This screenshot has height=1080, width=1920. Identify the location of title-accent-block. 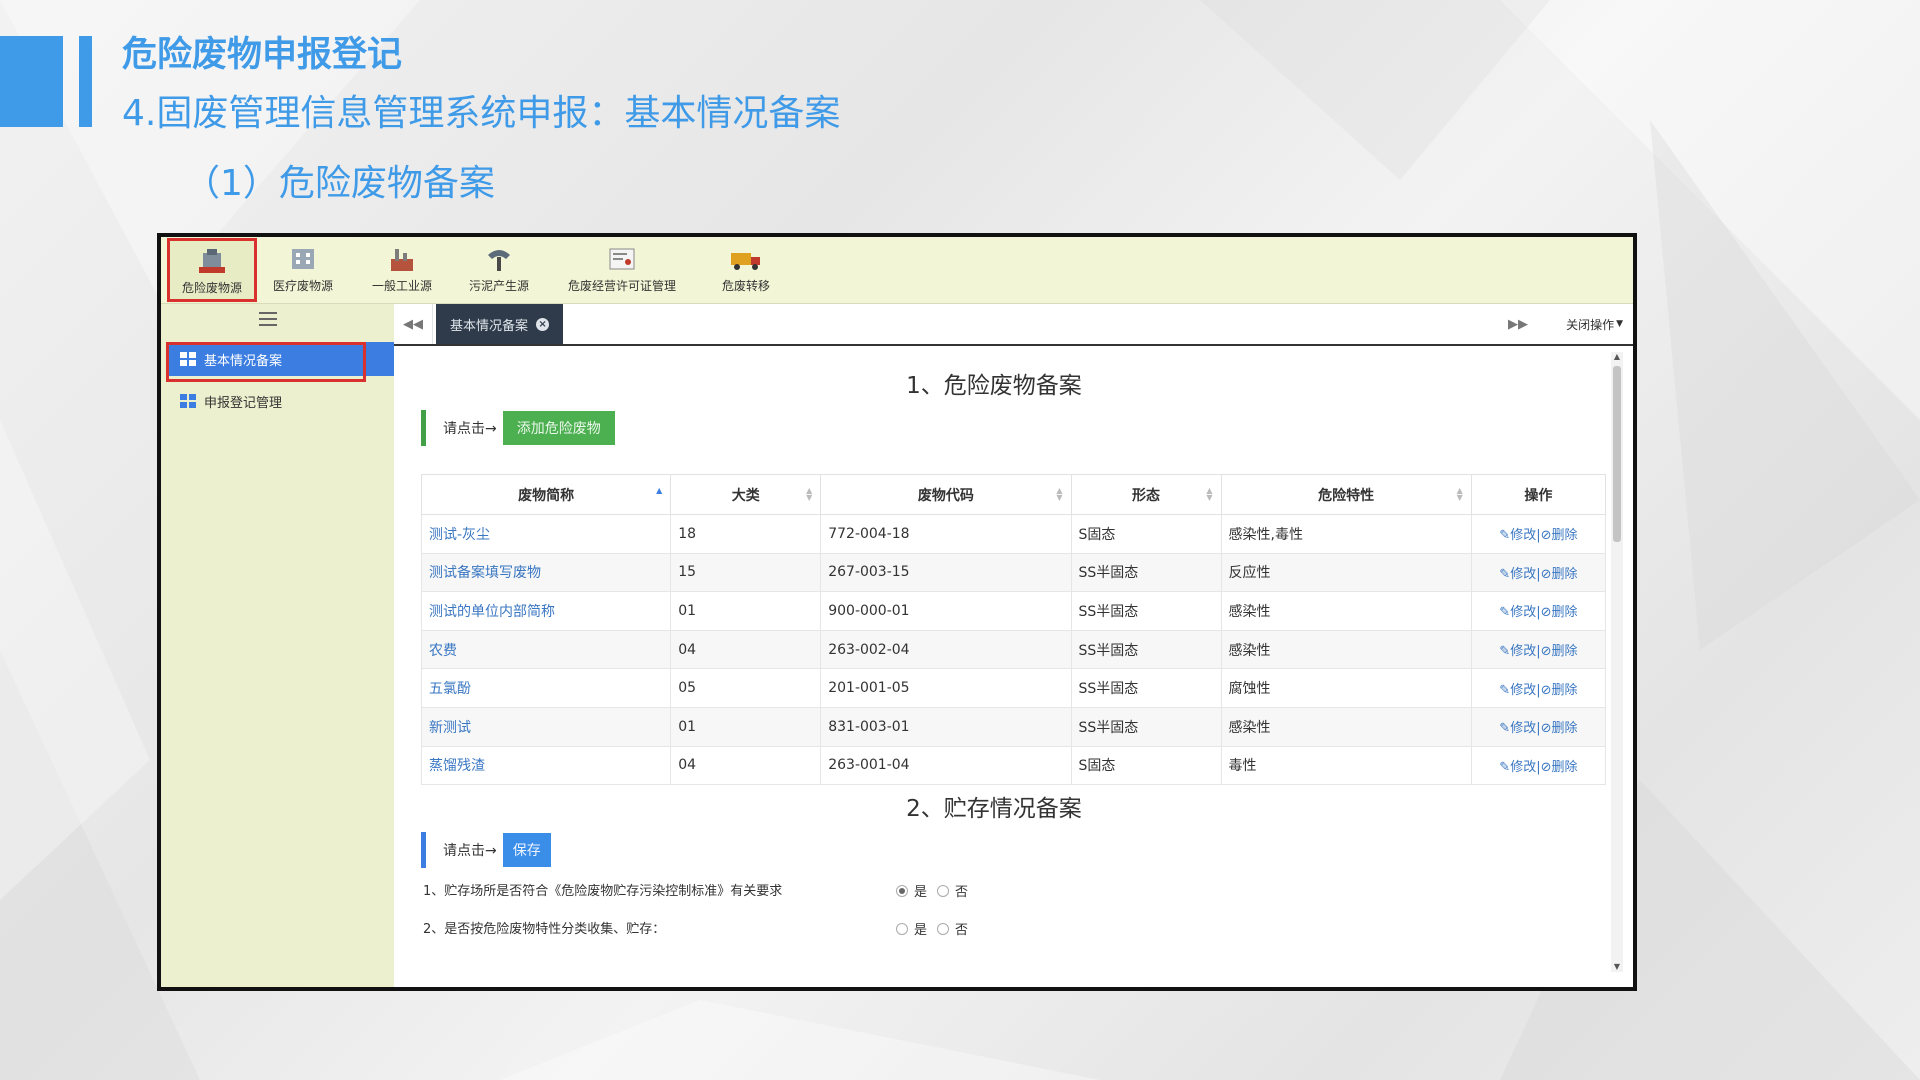
(31, 81).